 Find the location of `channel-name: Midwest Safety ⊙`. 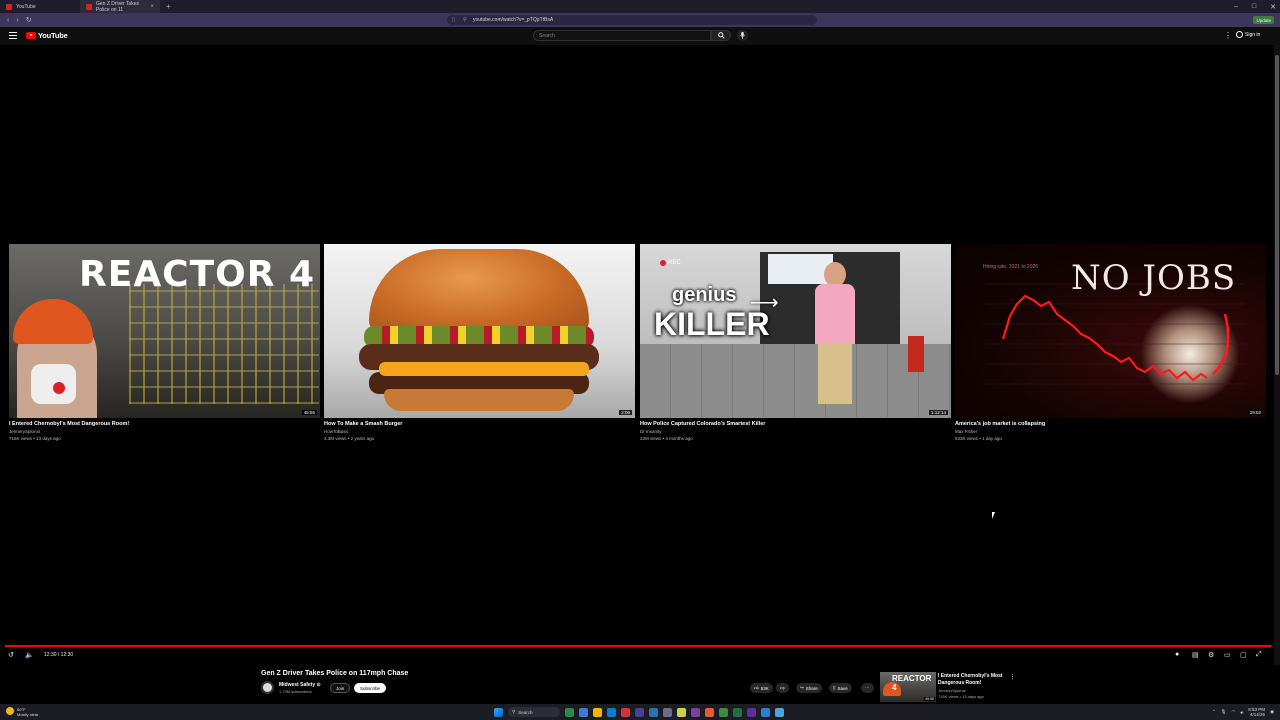

channel-name: Midwest Safety ⊙ is located at coordinates (300, 685).